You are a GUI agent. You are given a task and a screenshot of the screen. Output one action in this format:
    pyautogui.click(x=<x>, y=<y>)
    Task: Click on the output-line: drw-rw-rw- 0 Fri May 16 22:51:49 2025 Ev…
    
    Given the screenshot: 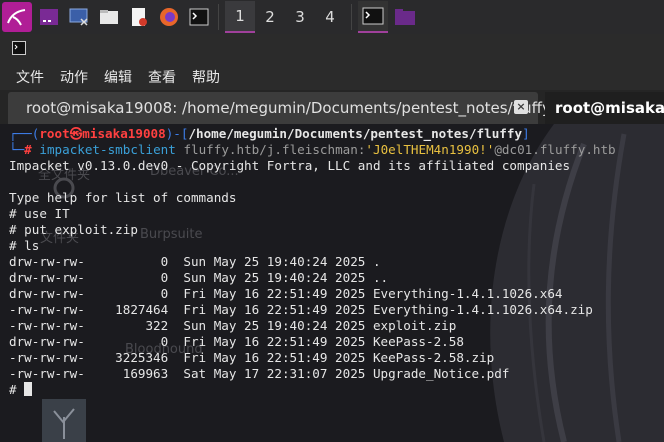 What is the action you would take?
    pyautogui.click(x=286, y=293)
    